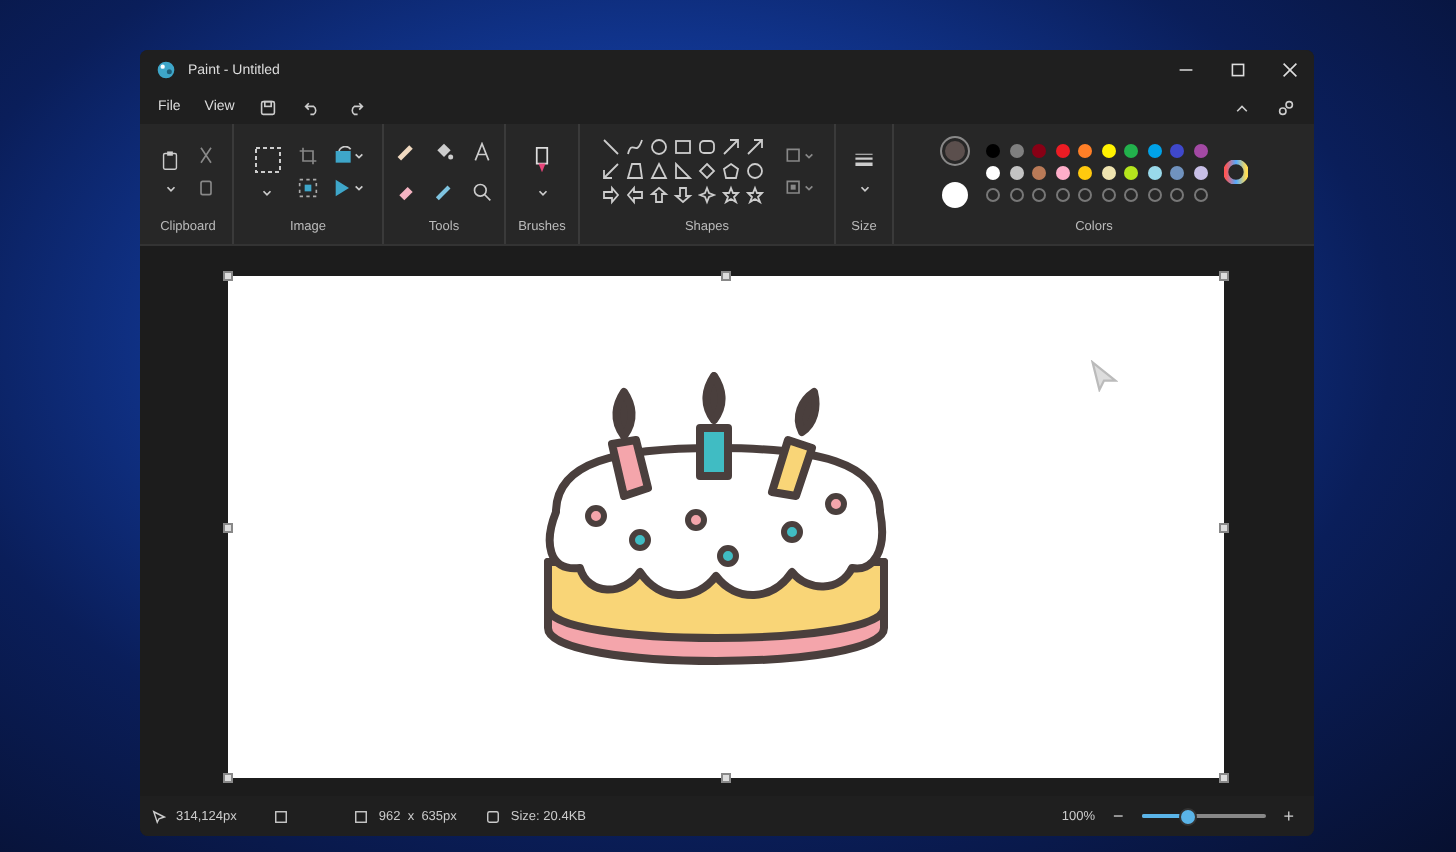 The height and width of the screenshot is (852, 1456). I want to click on text-tool-icon, so click(482, 152).